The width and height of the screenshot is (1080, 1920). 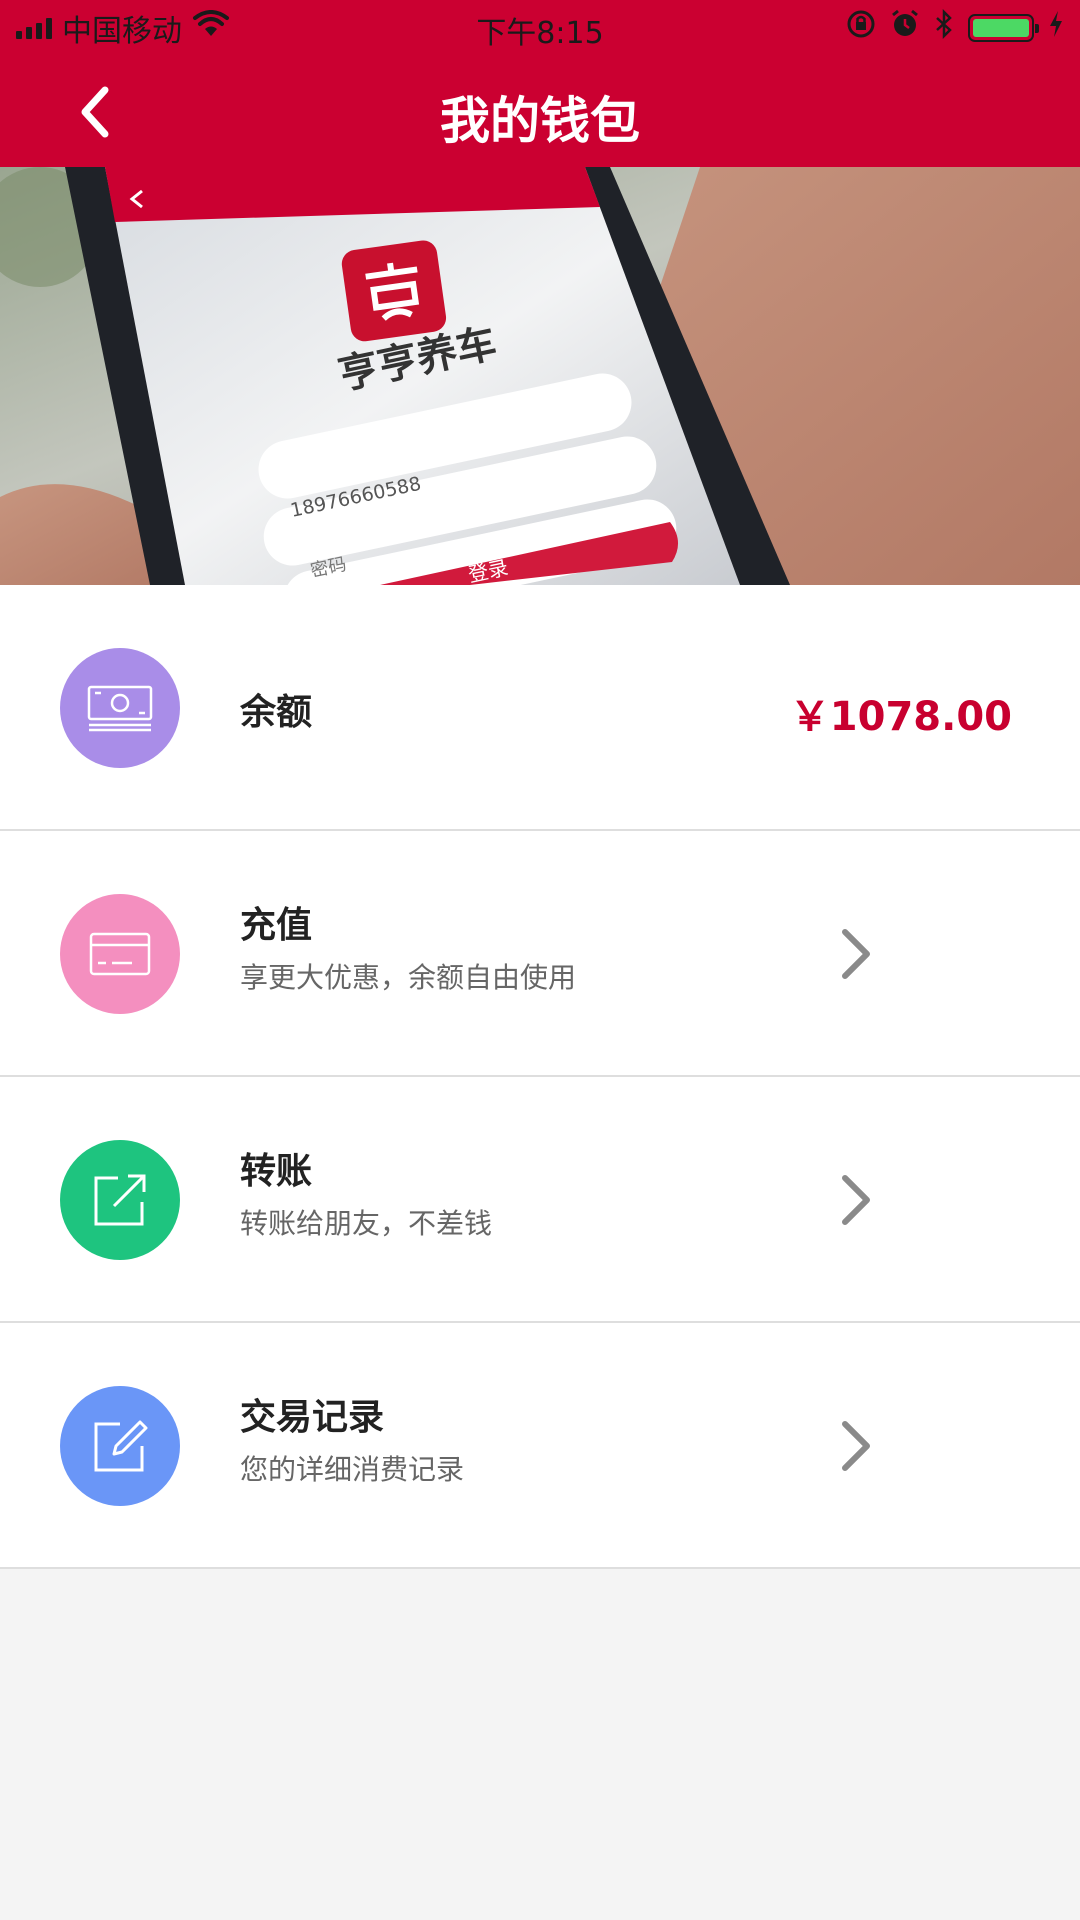 I want to click on transfer-row: 转账 转账给朋友，不差钱, so click(x=540, y=1200).